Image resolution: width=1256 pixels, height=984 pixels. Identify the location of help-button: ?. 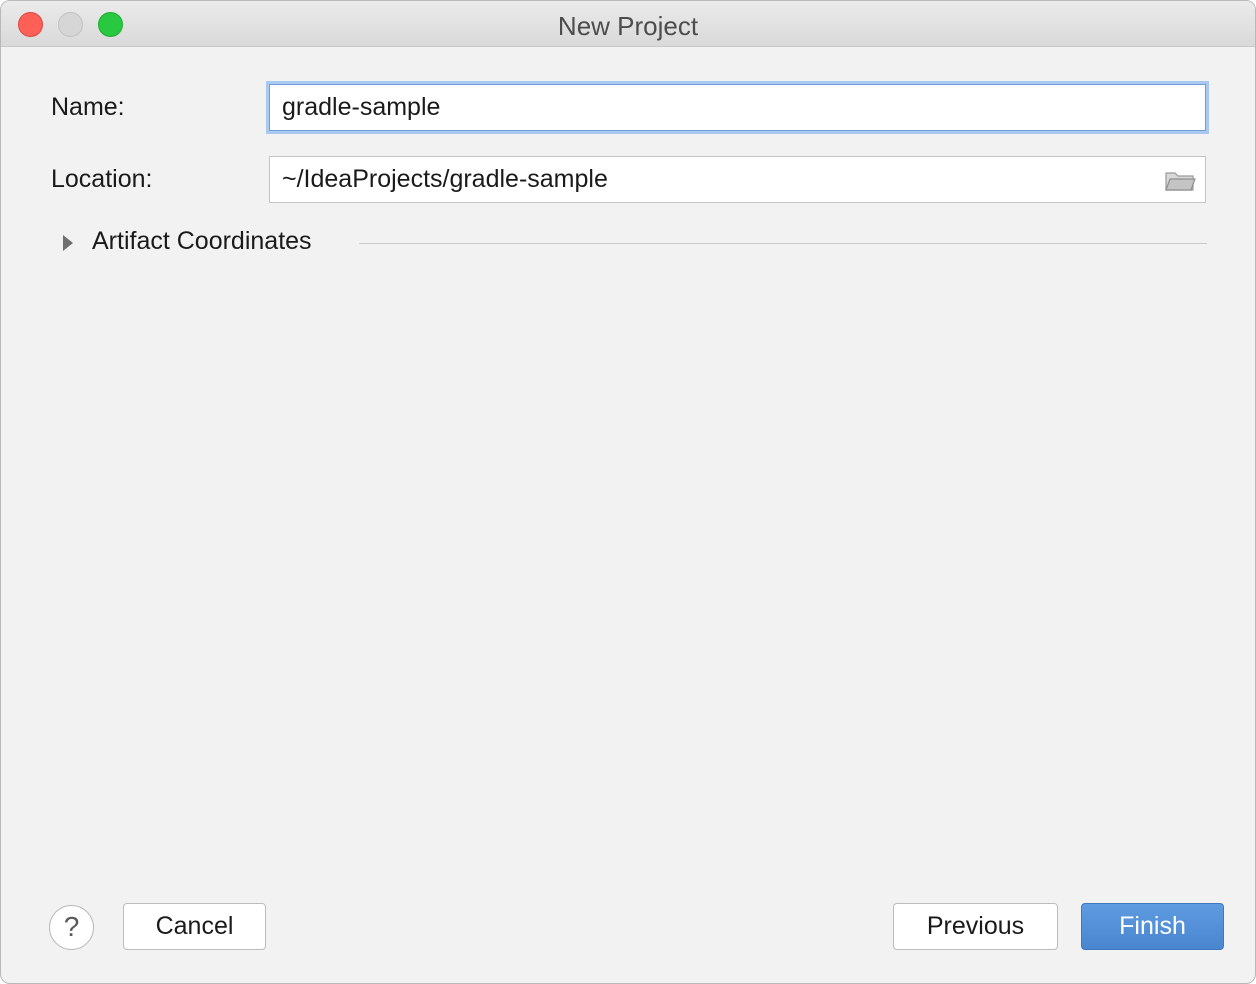
(71, 927).